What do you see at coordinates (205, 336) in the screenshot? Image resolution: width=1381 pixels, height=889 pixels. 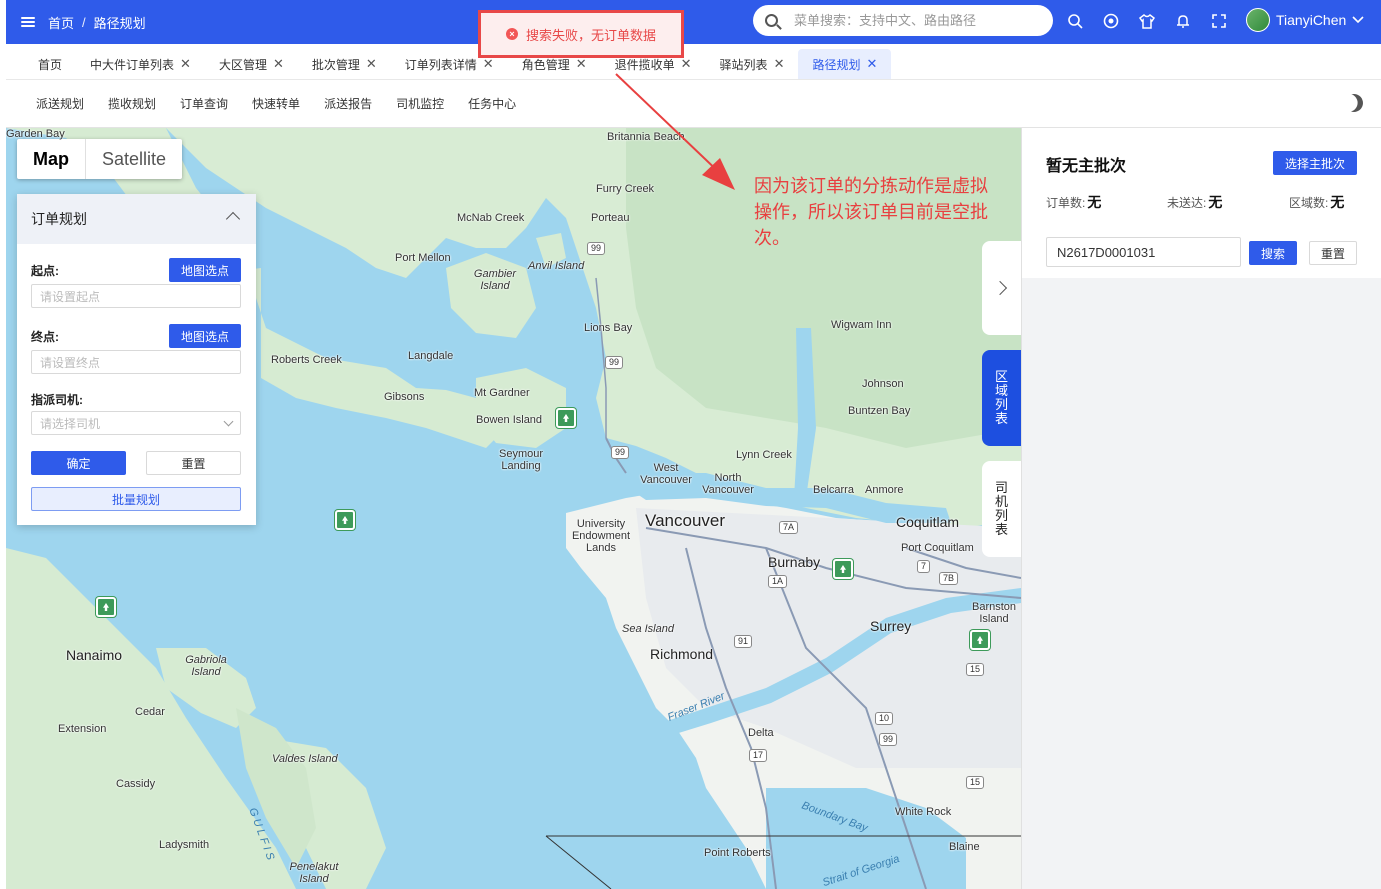 I see `end-map-pick-button: 地图选点` at bounding box center [205, 336].